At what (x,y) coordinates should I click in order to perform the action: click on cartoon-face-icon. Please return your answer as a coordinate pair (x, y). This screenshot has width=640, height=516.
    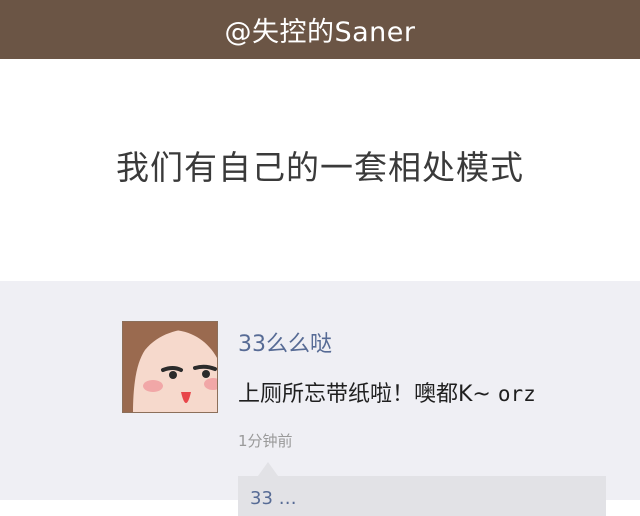
    Looking at the image, I should click on (170, 367).